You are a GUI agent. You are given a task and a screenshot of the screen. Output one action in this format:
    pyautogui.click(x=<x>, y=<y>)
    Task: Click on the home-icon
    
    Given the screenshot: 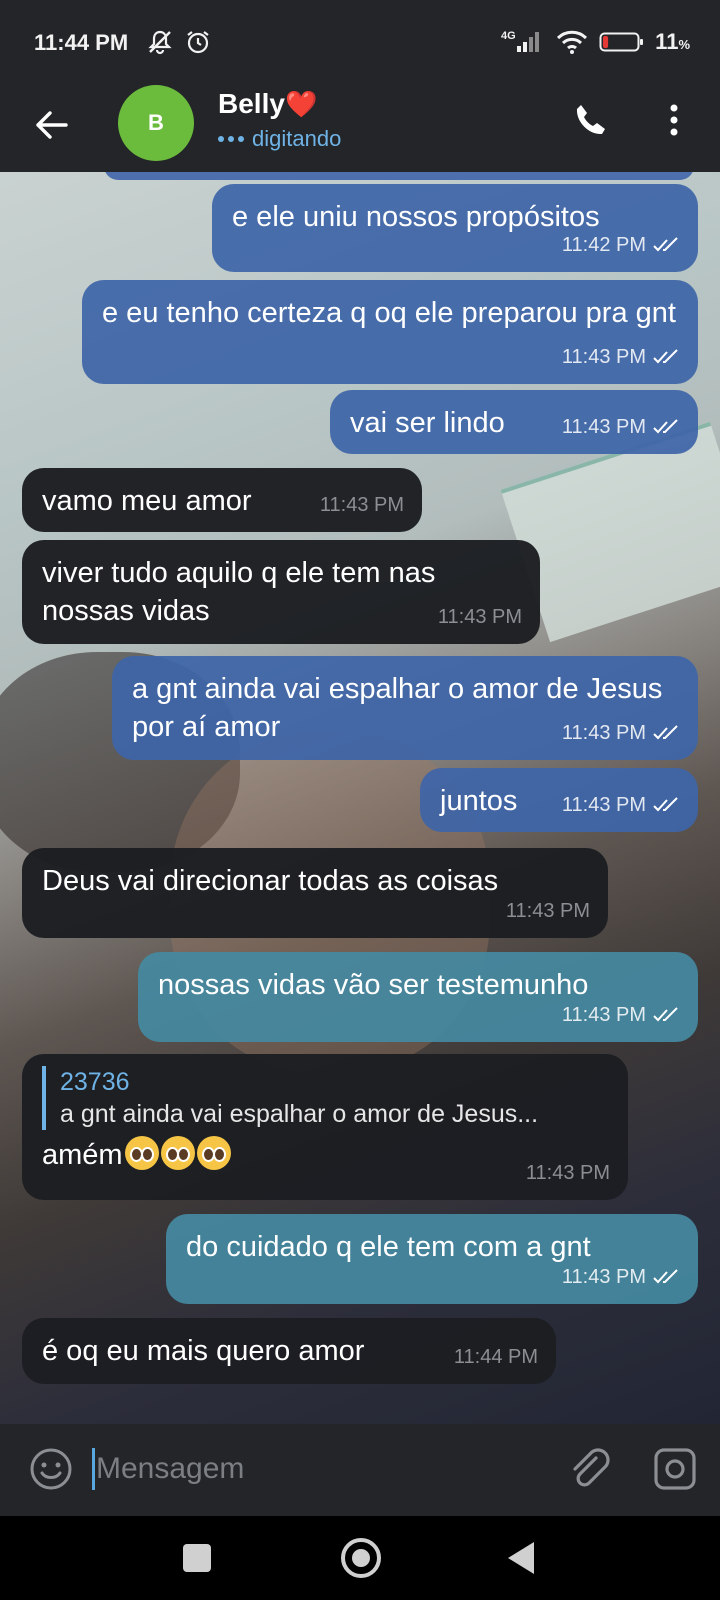 What is the action you would take?
    pyautogui.click(x=361, y=1558)
    